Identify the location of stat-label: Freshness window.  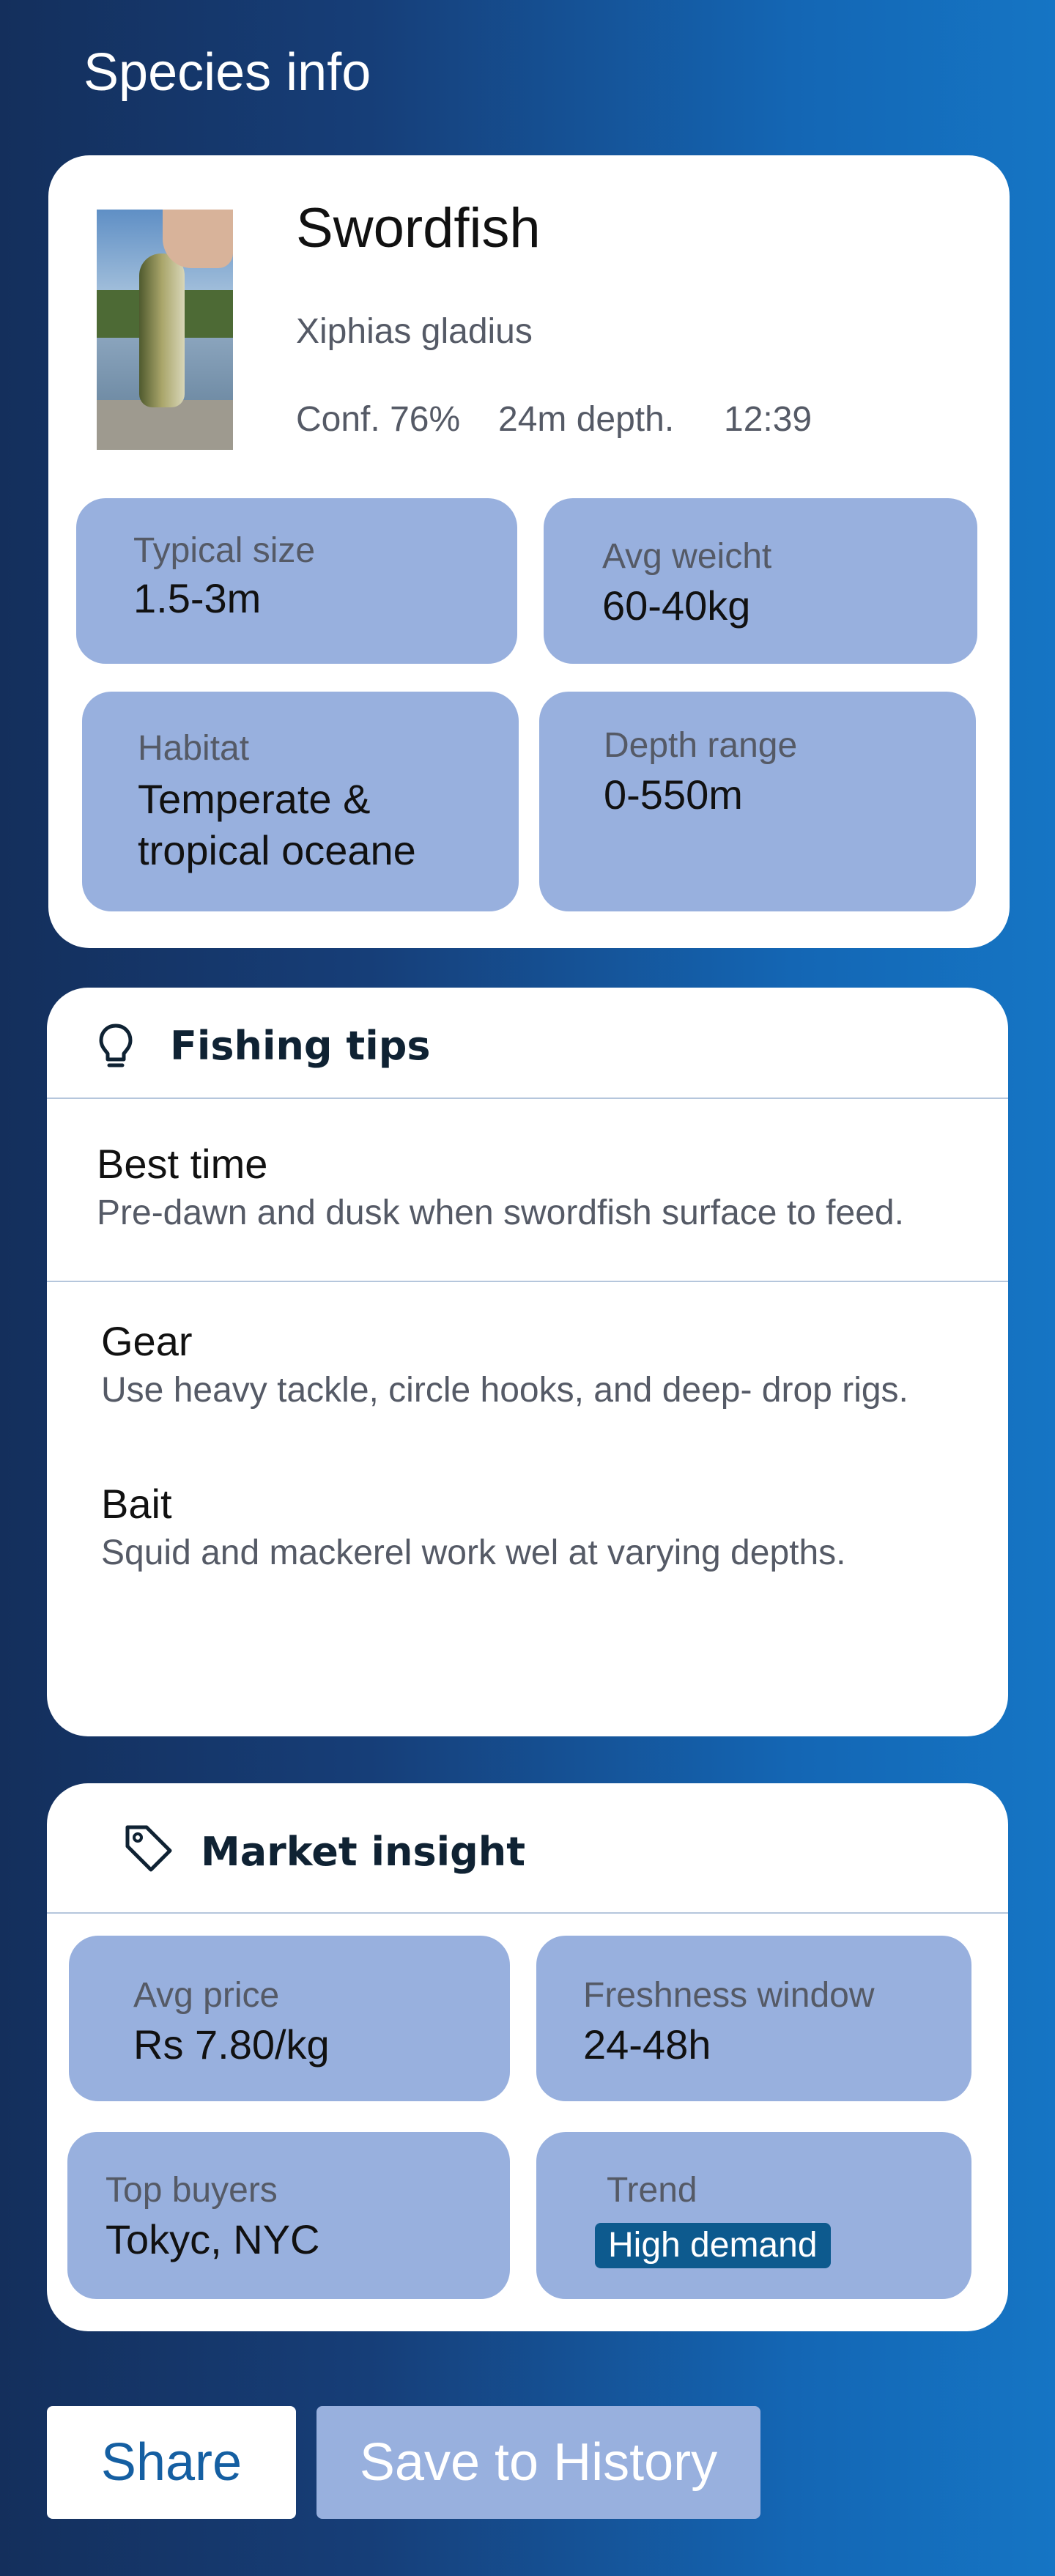
(729, 1995).